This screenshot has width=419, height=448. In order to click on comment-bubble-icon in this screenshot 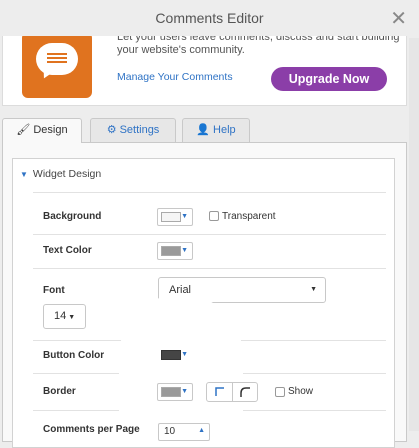, I will do `click(57, 67)`.